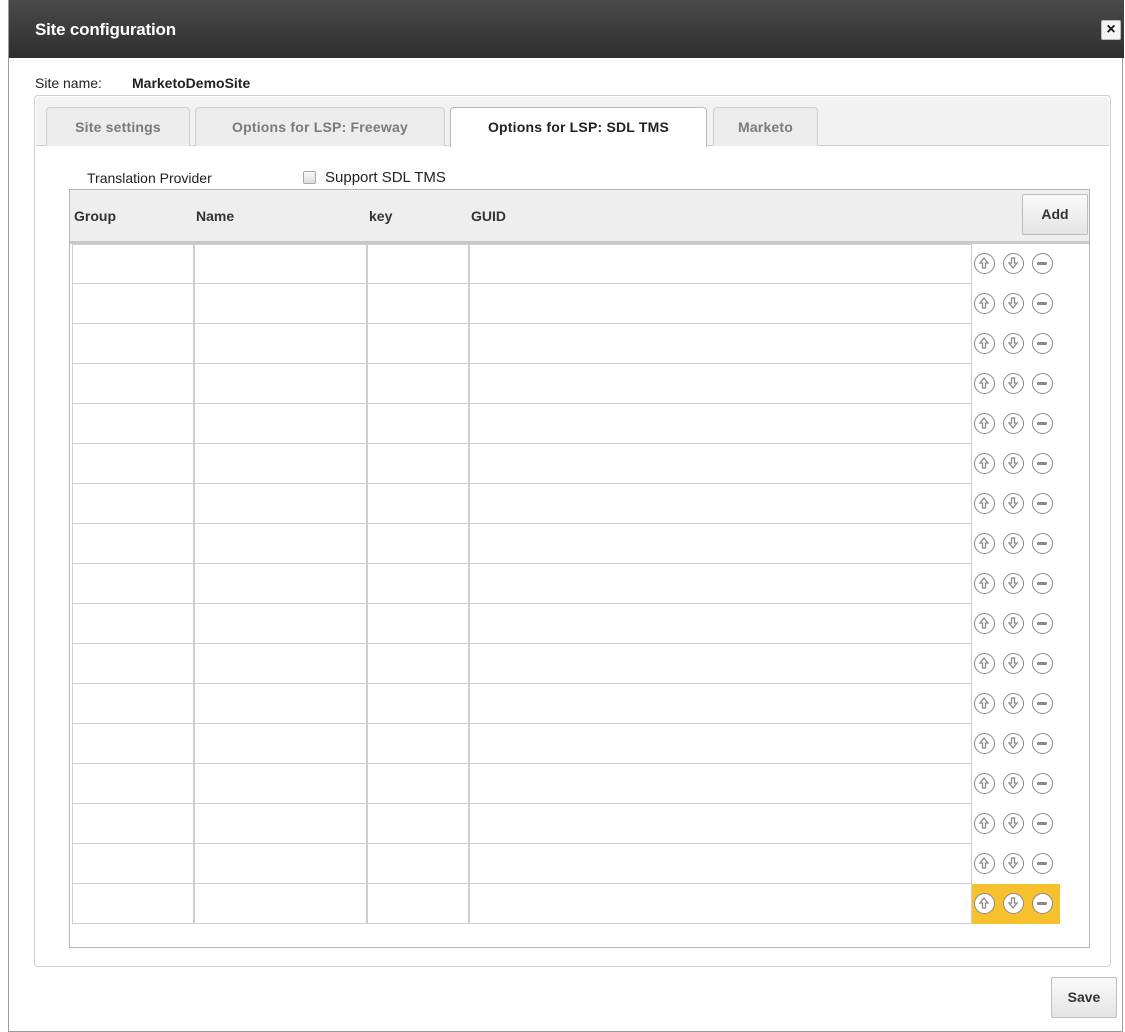 This screenshot has height=1032, width=1125. What do you see at coordinates (215, 216) in the screenshot?
I see `column-header-name: Name` at bounding box center [215, 216].